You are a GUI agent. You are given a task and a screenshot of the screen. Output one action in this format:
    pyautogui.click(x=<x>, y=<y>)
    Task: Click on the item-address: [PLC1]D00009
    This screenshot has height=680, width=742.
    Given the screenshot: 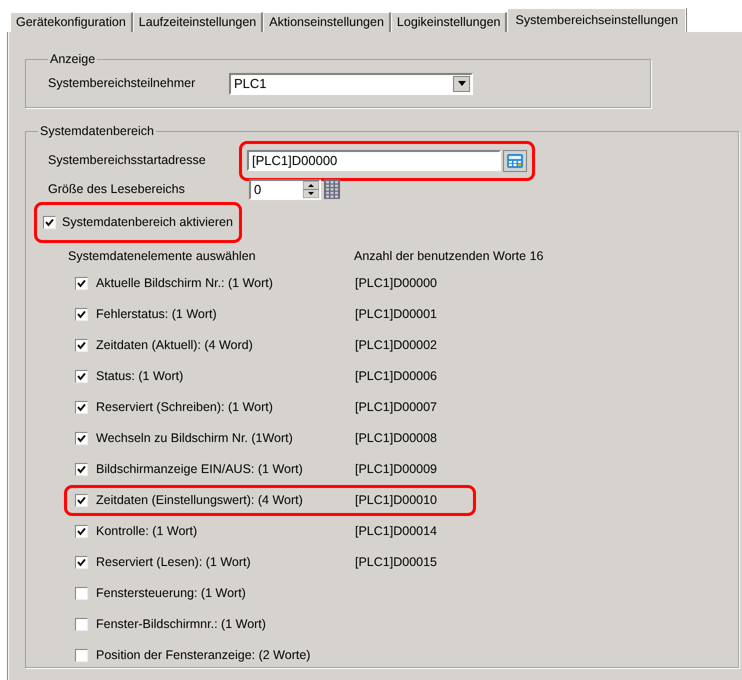 What is the action you would take?
    pyautogui.click(x=396, y=469)
    